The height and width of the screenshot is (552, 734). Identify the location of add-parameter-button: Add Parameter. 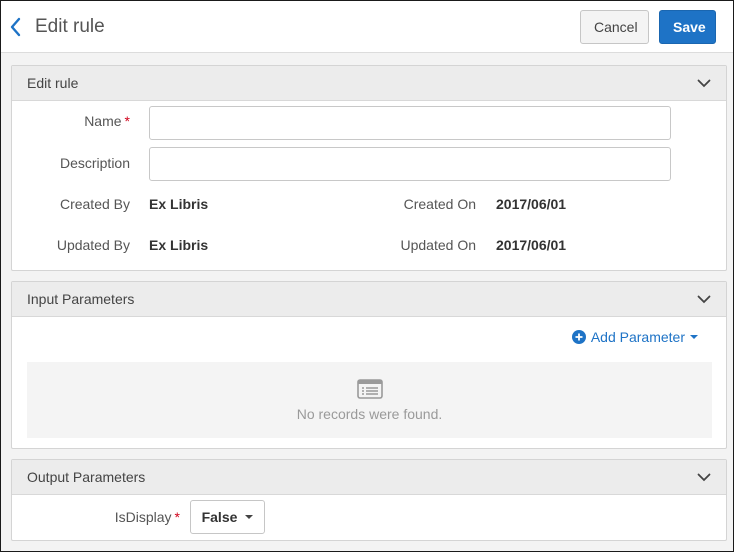
(634, 337).